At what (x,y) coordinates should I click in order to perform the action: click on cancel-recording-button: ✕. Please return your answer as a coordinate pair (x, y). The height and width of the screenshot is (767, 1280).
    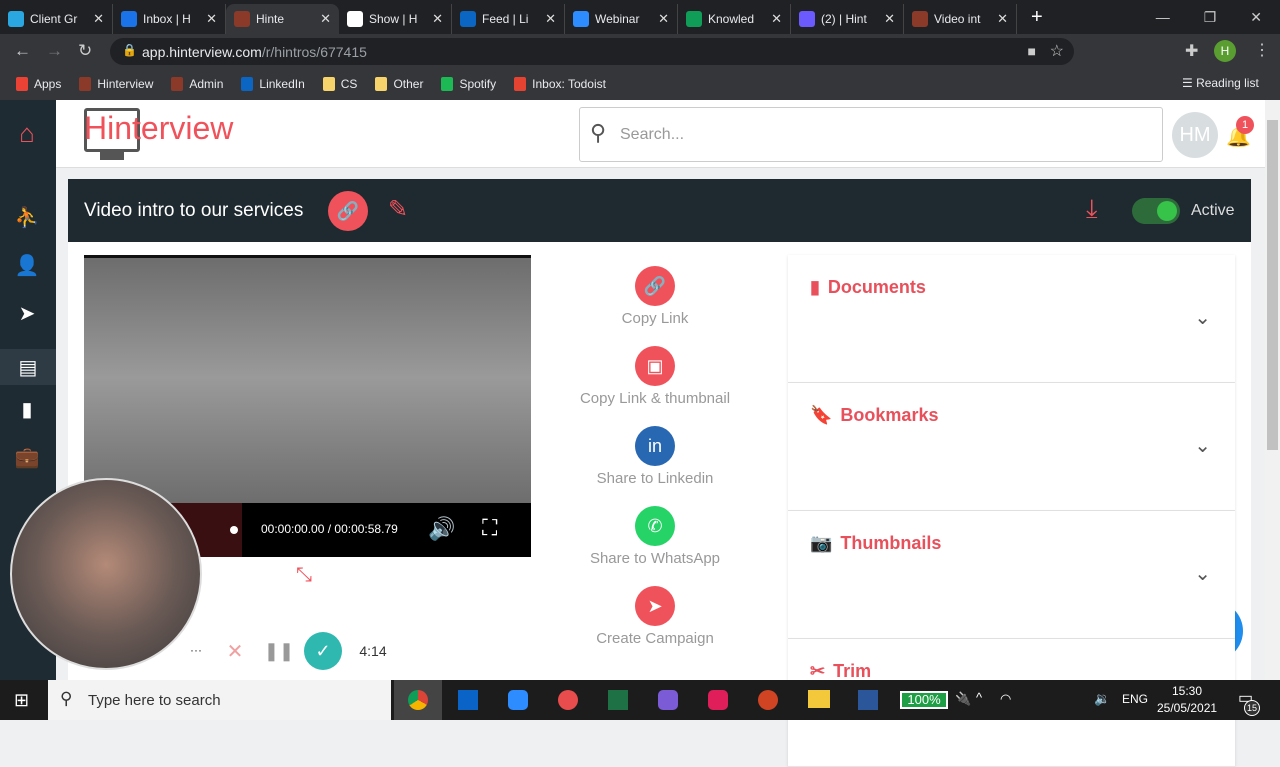
    Looking at the image, I should click on (235, 651).